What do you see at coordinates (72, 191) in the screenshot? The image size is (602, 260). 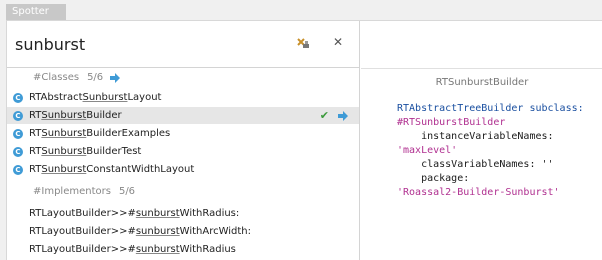 I see `category-label: #Implementors` at bounding box center [72, 191].